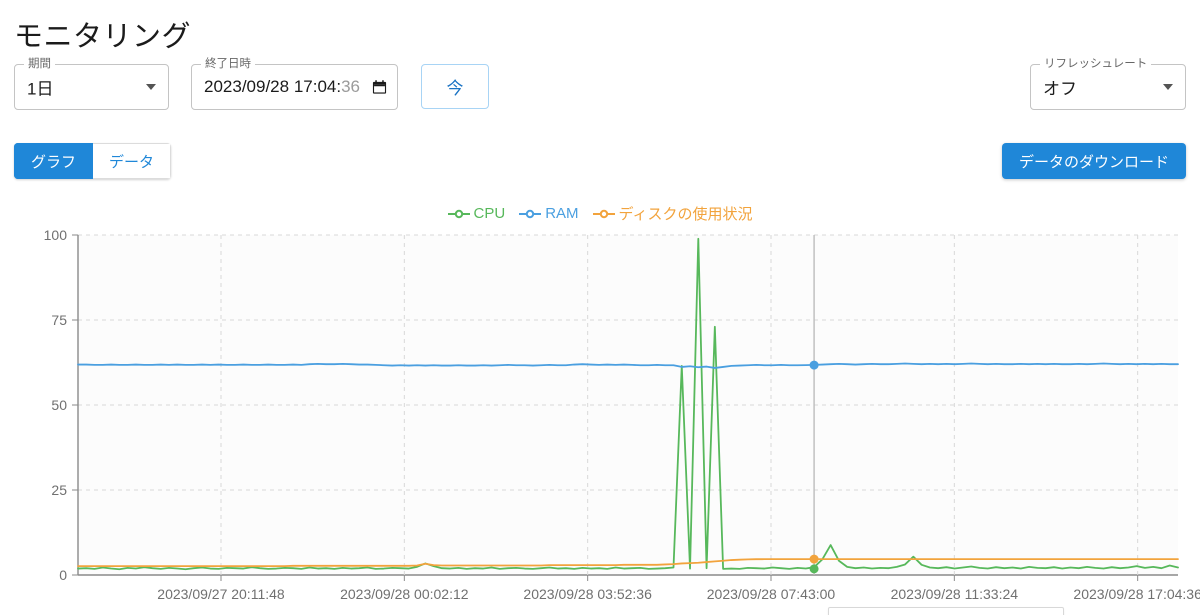 This screenshot has width=1200, height=615. Describe the element at coordinates (771, 594) in the screenshot. I see `svg-text: 2023/09/28 07:43:00` at that location.